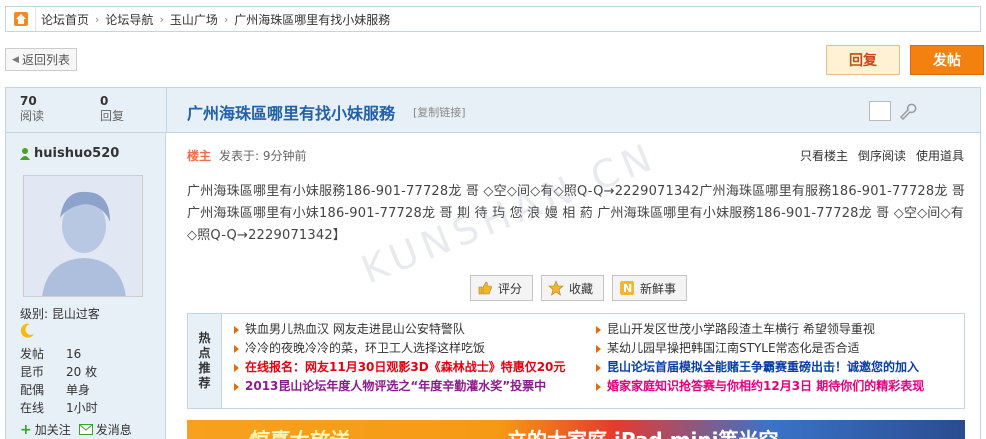 The height and width of the screenshot is (439, 986). What do you see at coordinates (77, 153) in the screenshot?
I see `author-name-label: huishuo520` at bounding box center [77, 153].